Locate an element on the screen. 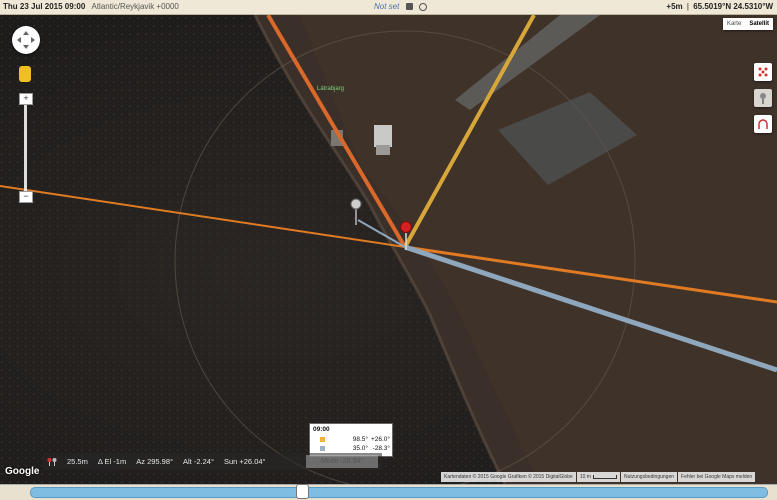 This screenshot has height=500, width=777. location-status: Not set is located at coordinates (386, 6).